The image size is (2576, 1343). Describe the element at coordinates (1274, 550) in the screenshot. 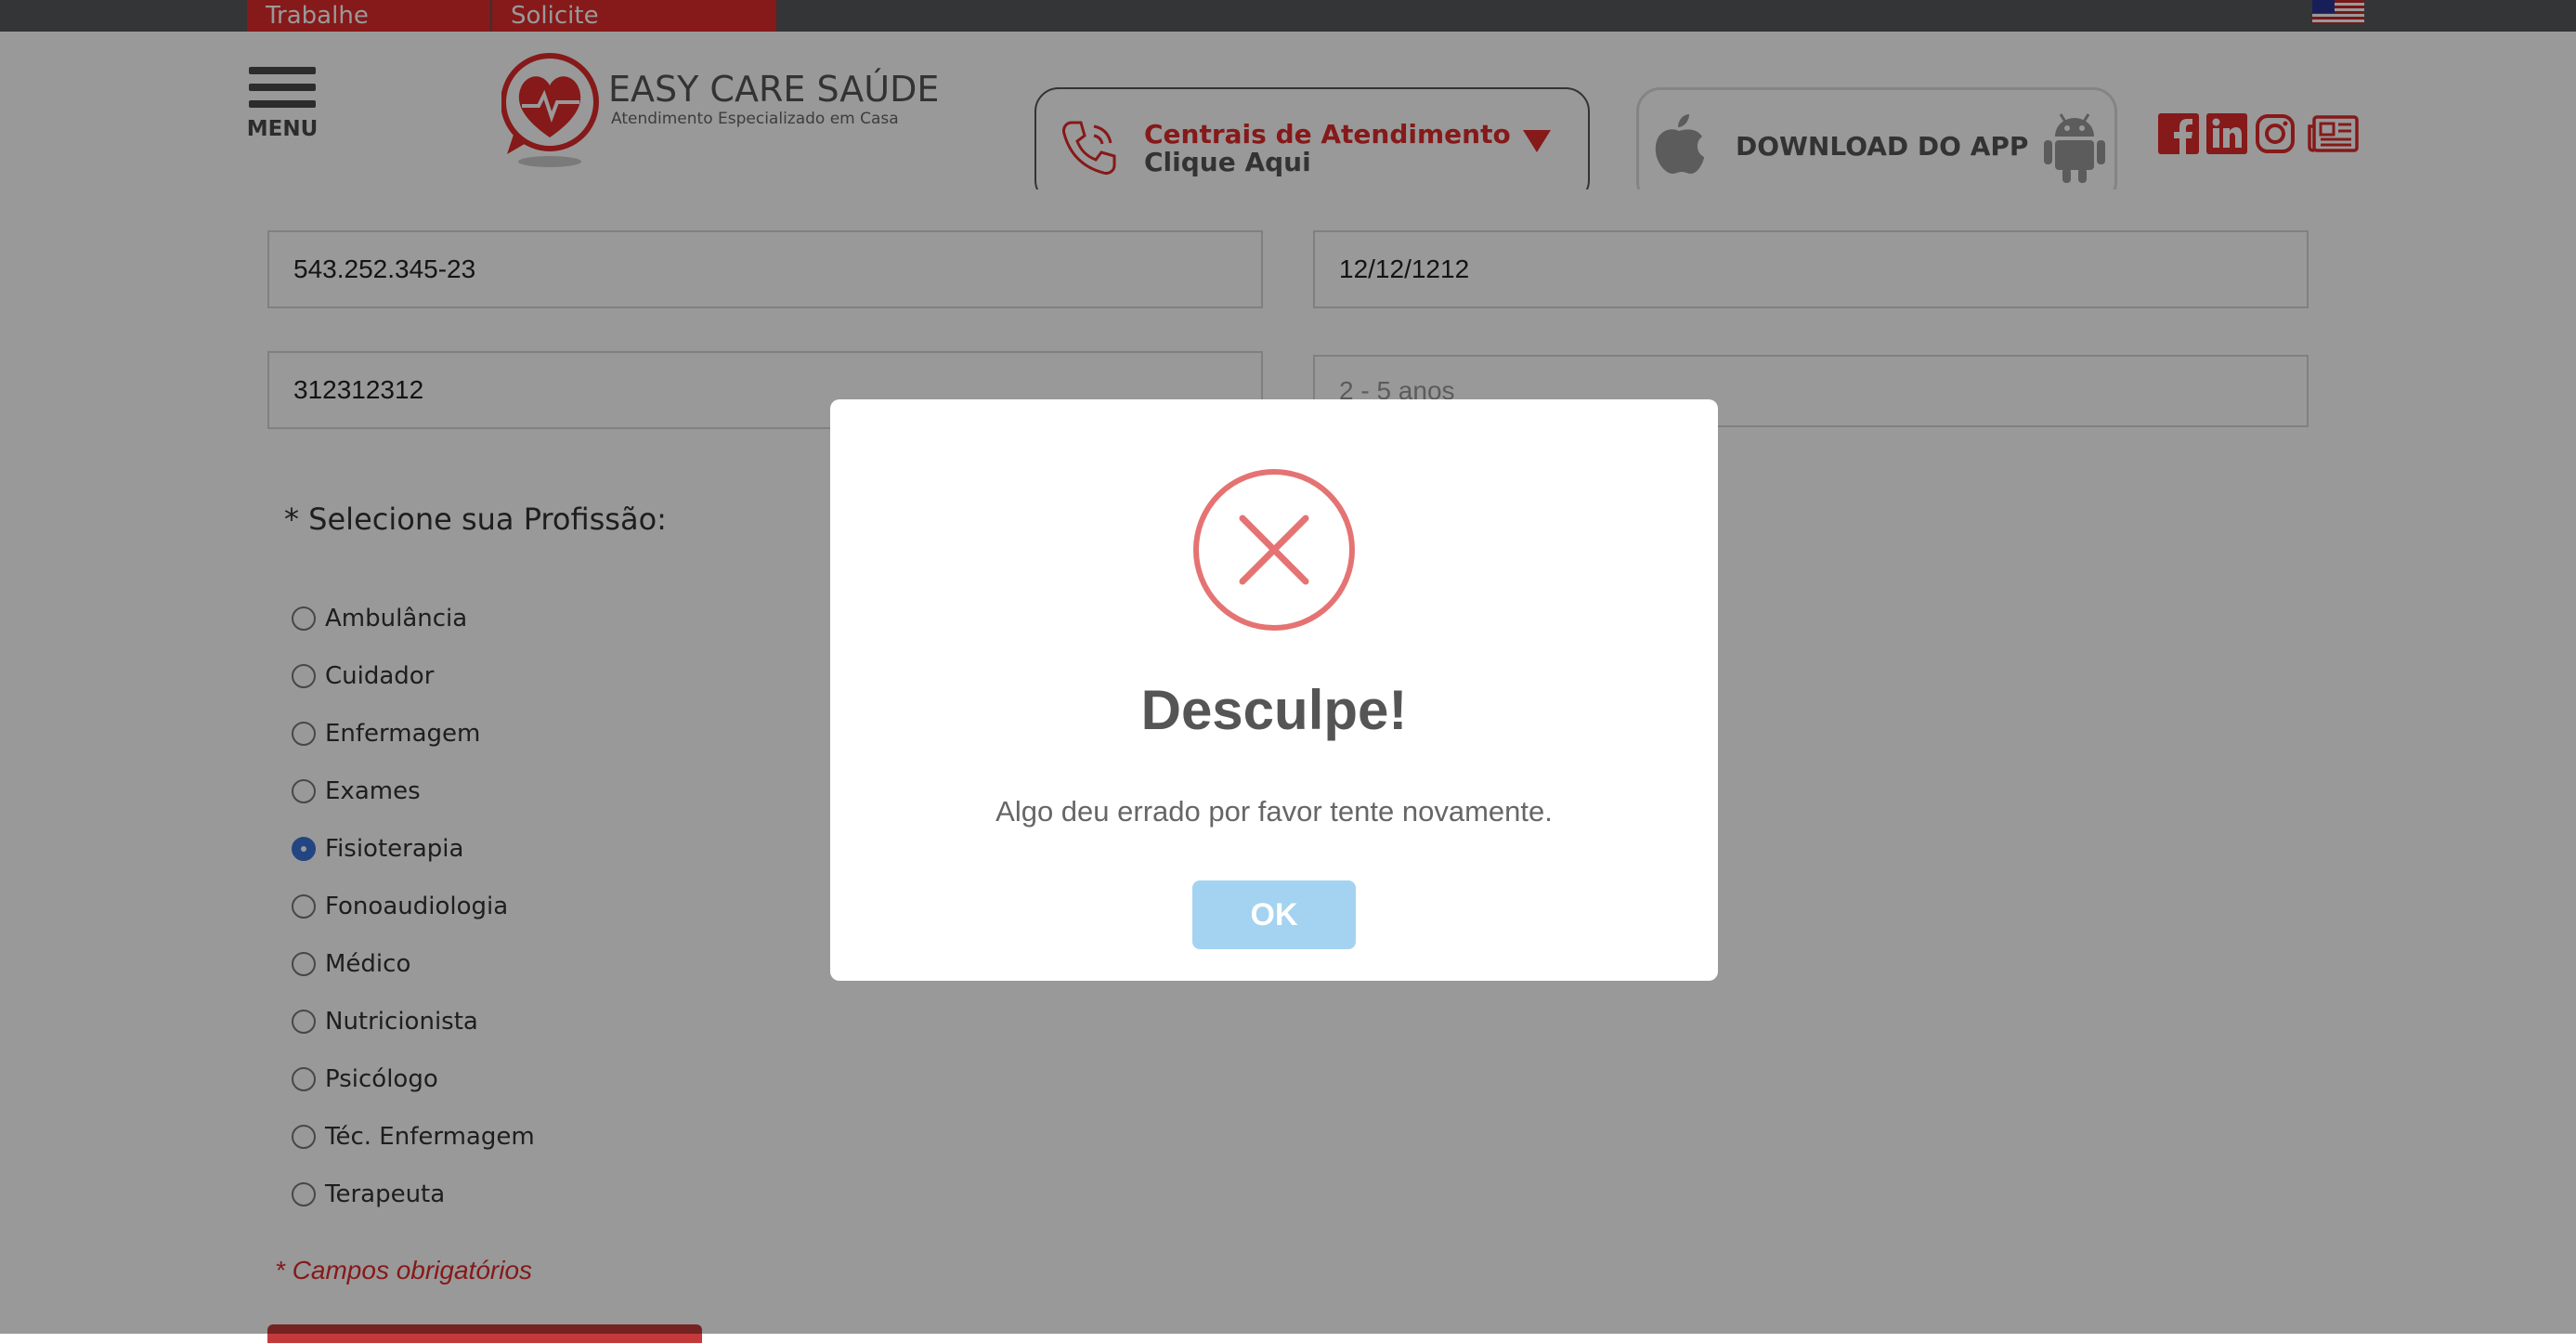

I see `error-x-icon` at that location.